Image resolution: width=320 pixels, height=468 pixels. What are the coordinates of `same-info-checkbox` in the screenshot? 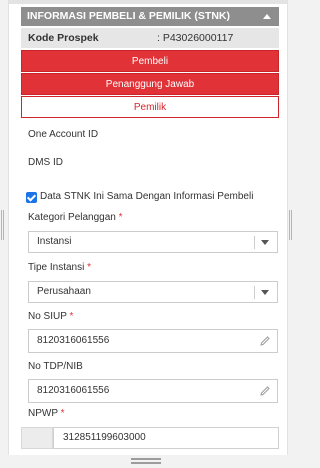 It's located at (31, 197).